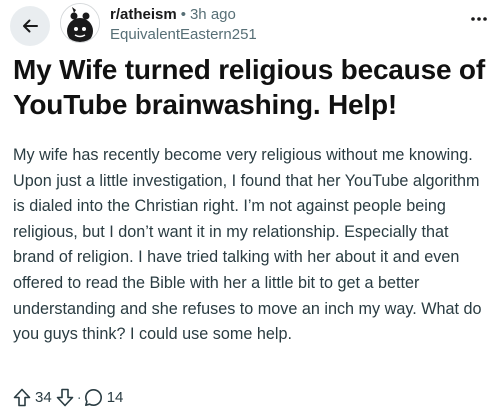  Describe the element at coordinates (183, 35) in the screenshot. I see `author-username: EquivalentEastern251` at that location.